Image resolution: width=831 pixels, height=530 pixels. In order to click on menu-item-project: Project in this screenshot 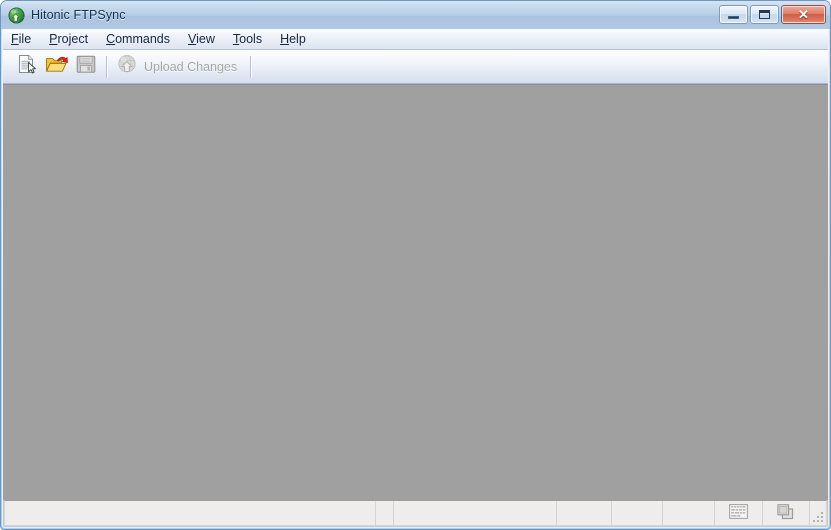, I will do `click(73, 39)`.